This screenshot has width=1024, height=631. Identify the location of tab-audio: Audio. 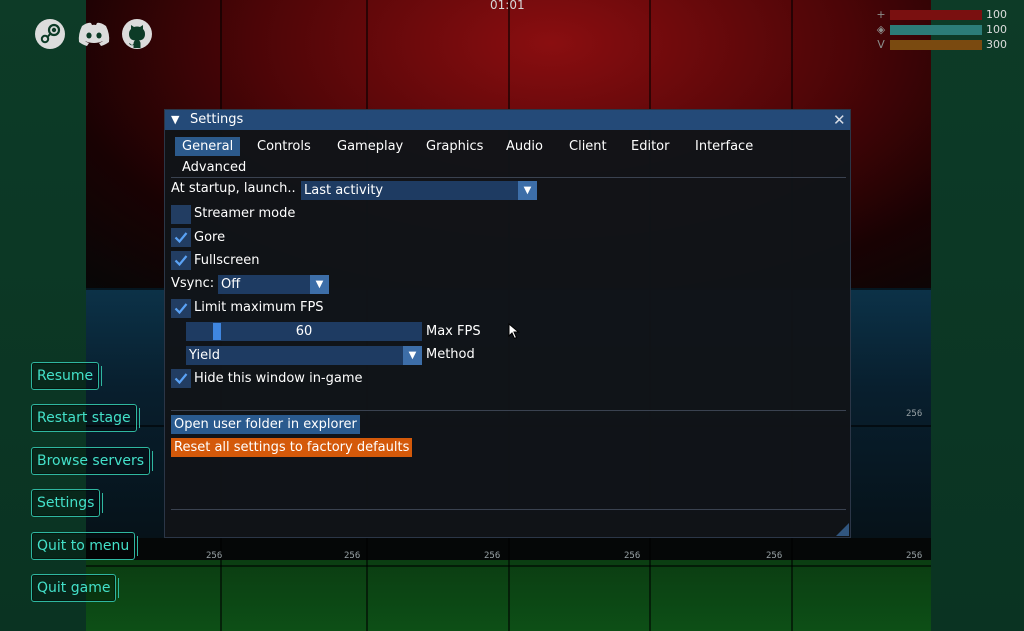
(524, 146).